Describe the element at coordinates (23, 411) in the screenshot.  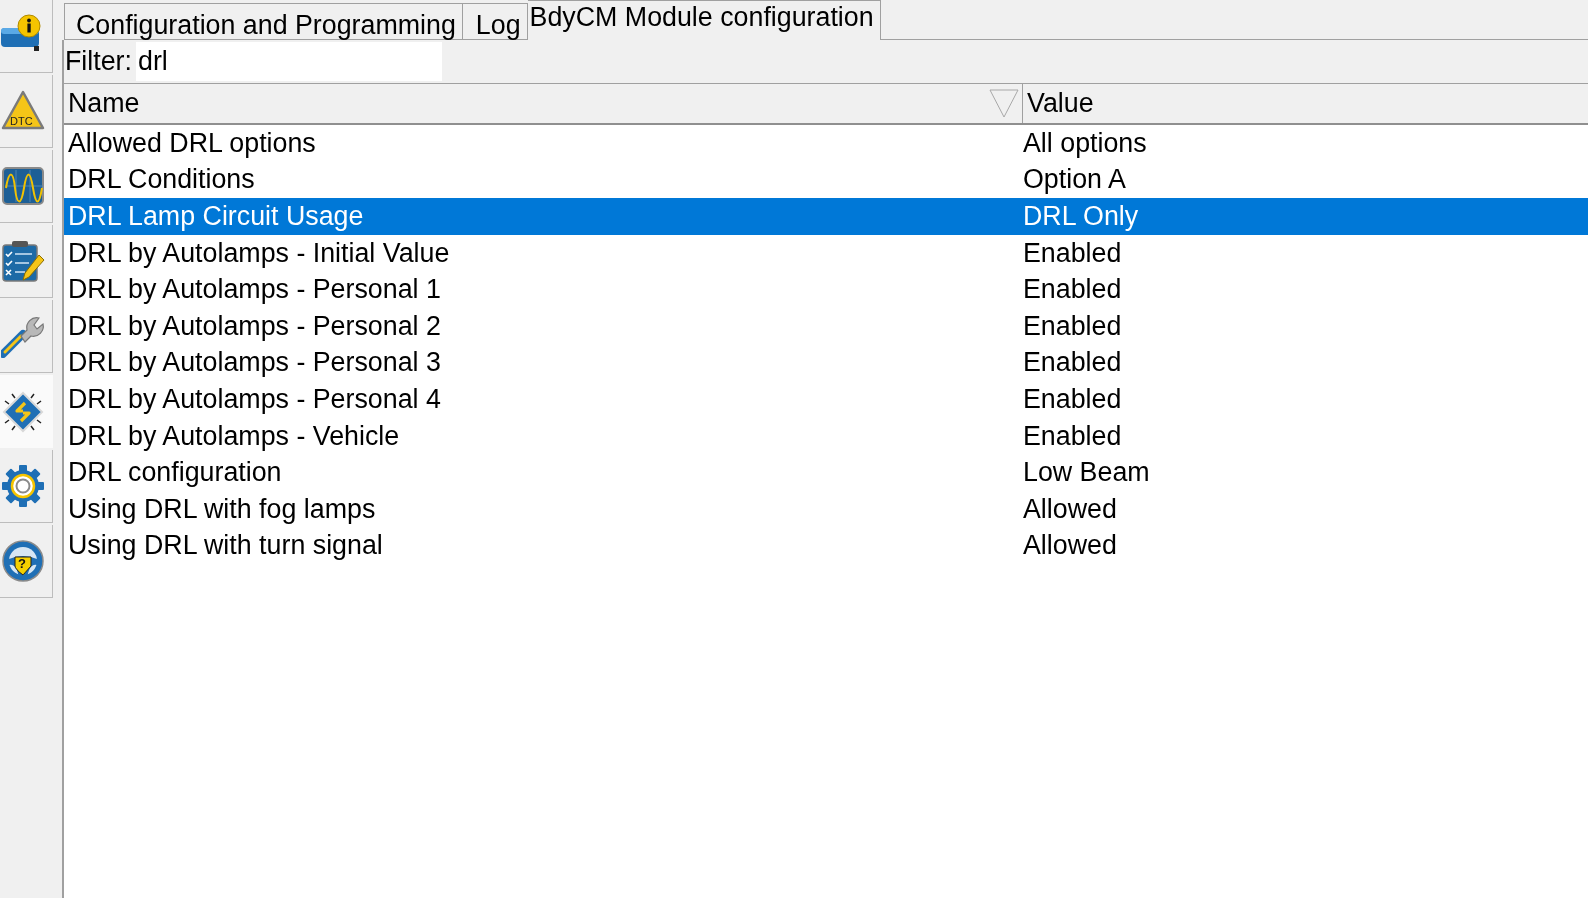
I see `chip-icon` at that location.